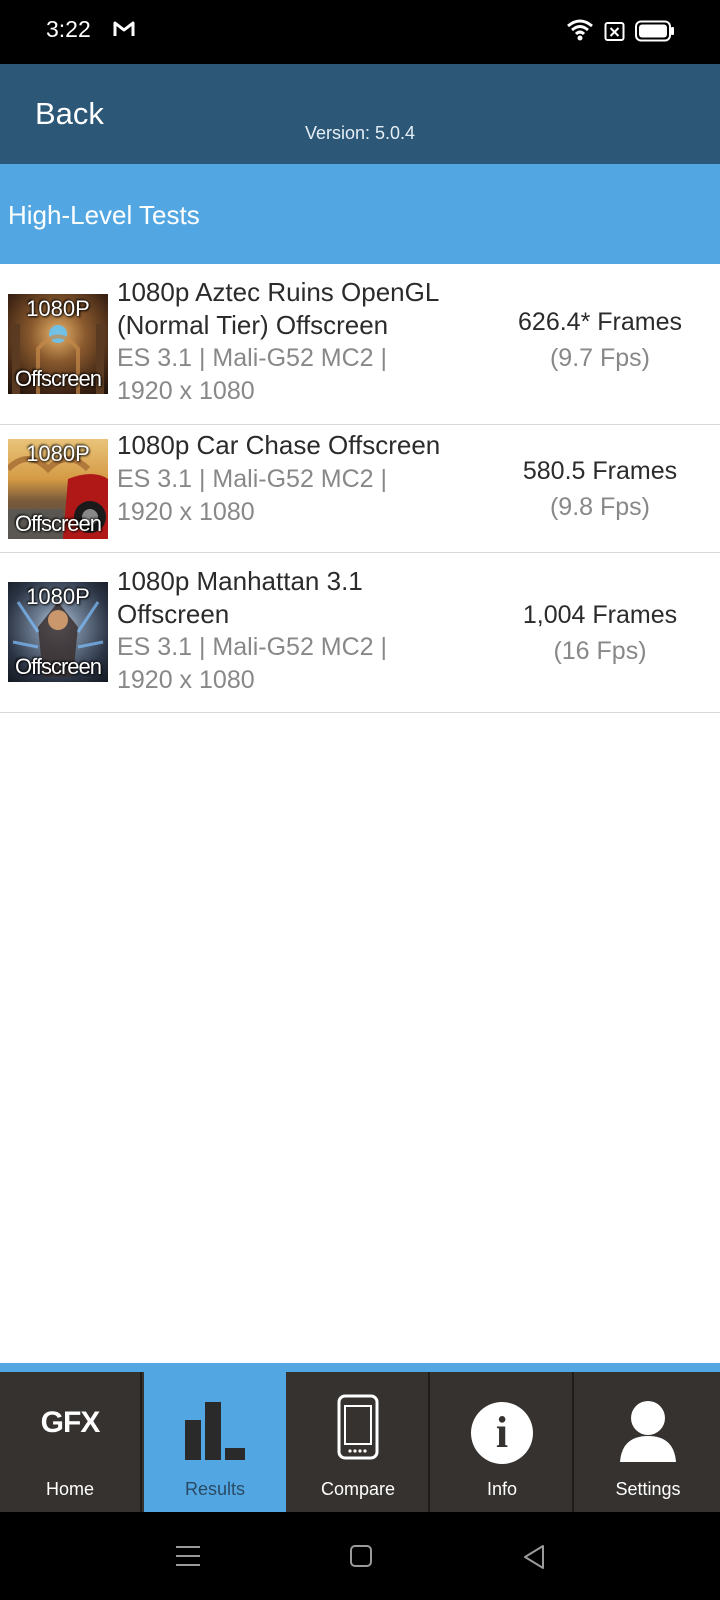 This screenshot has height=1600, width=720. I want to click on tabbar-accent-line, so click(360, 1367).